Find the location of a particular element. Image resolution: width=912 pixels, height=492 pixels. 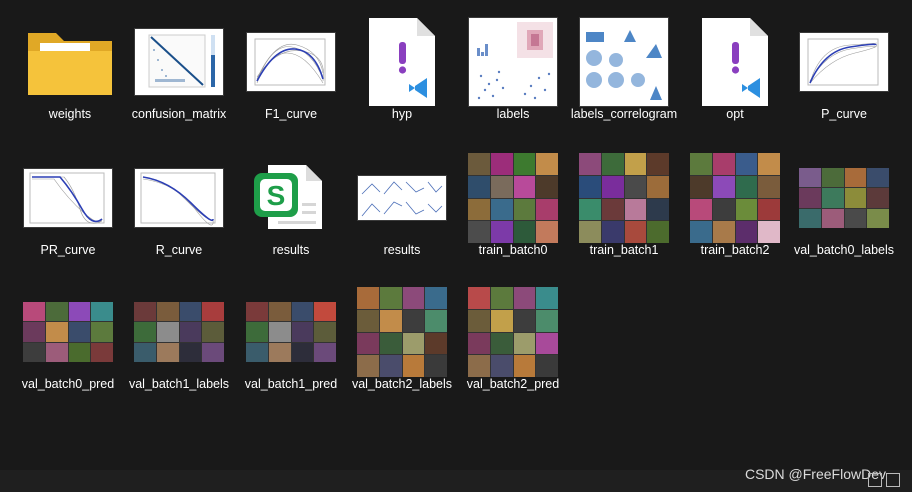

file-label: train_batch2 is located at coordinates (735, 250).